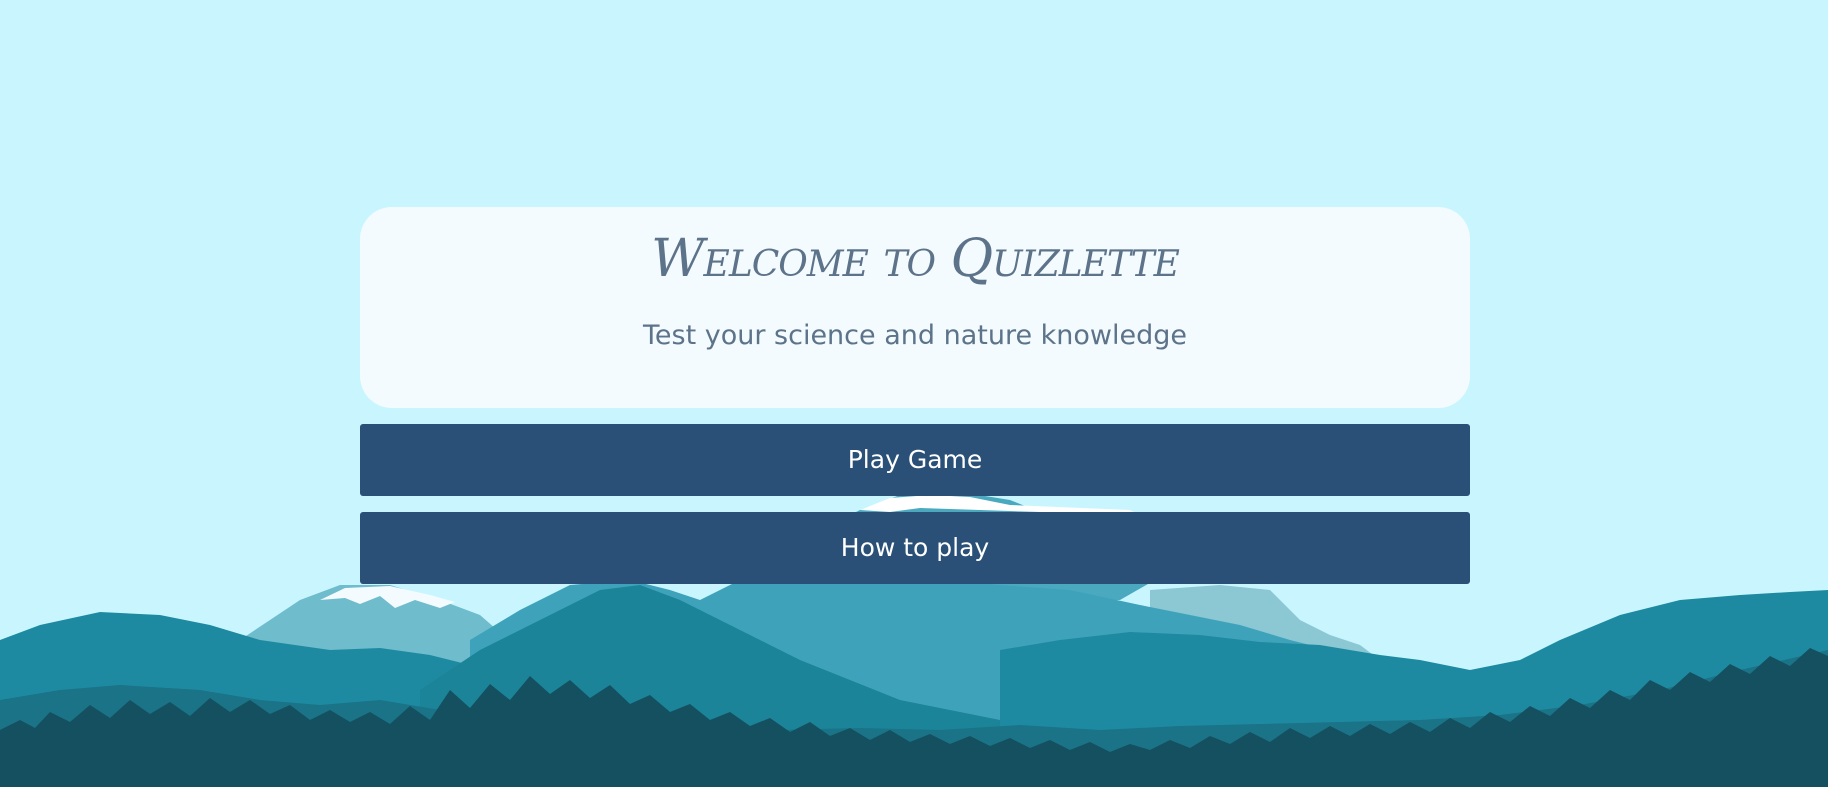 The width and height of the screenshot is (1828, 787). What do you see at coordinates (915, 548) in the screenshot?
I see `how-to-play-button: How to play` at bounding box center [915, 548].